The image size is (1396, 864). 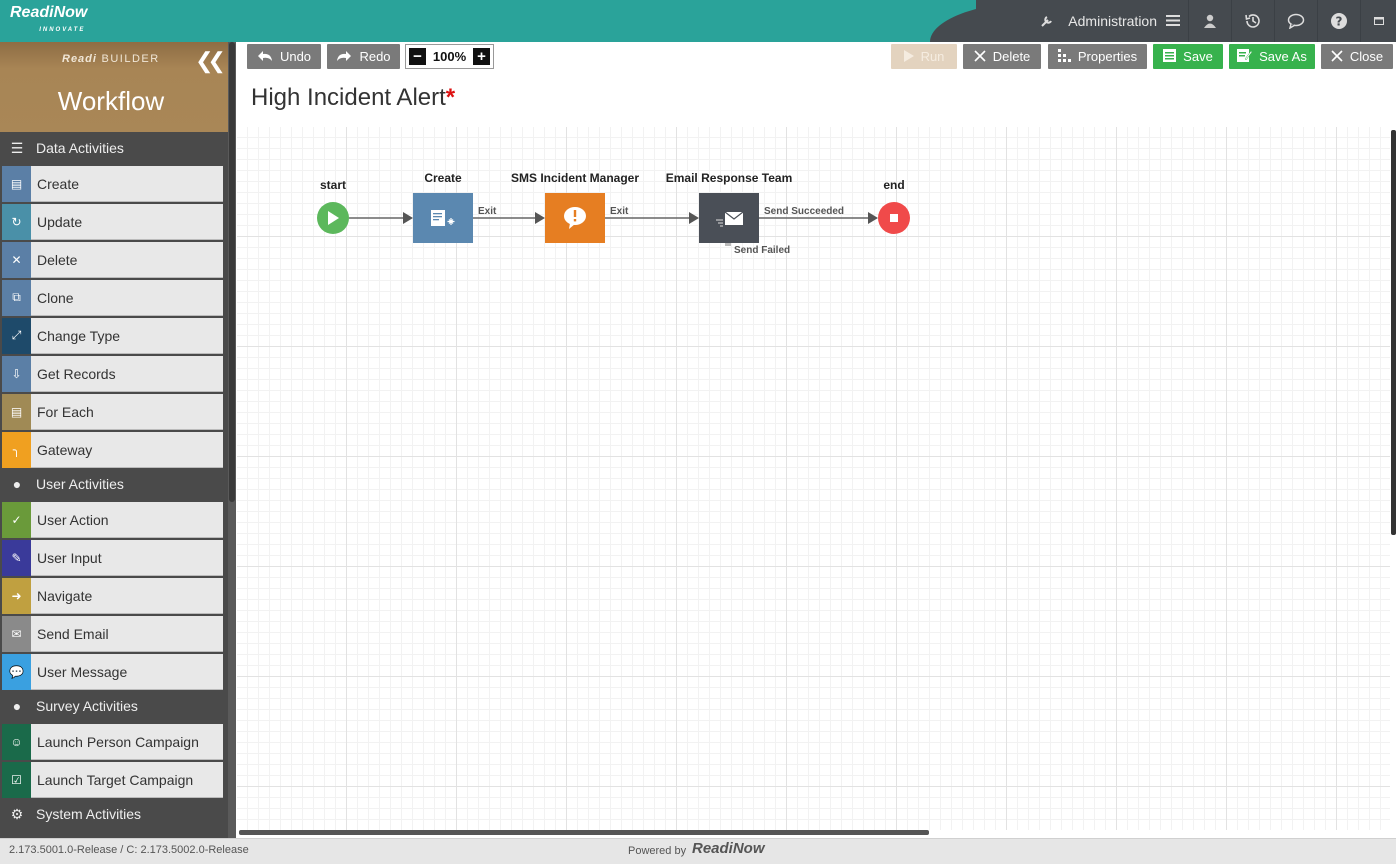 What do you see at coordinates (112, 297) in the screenshot?
I see `activity-clone: ⧉ Clone` at bounding box center [112, 297].